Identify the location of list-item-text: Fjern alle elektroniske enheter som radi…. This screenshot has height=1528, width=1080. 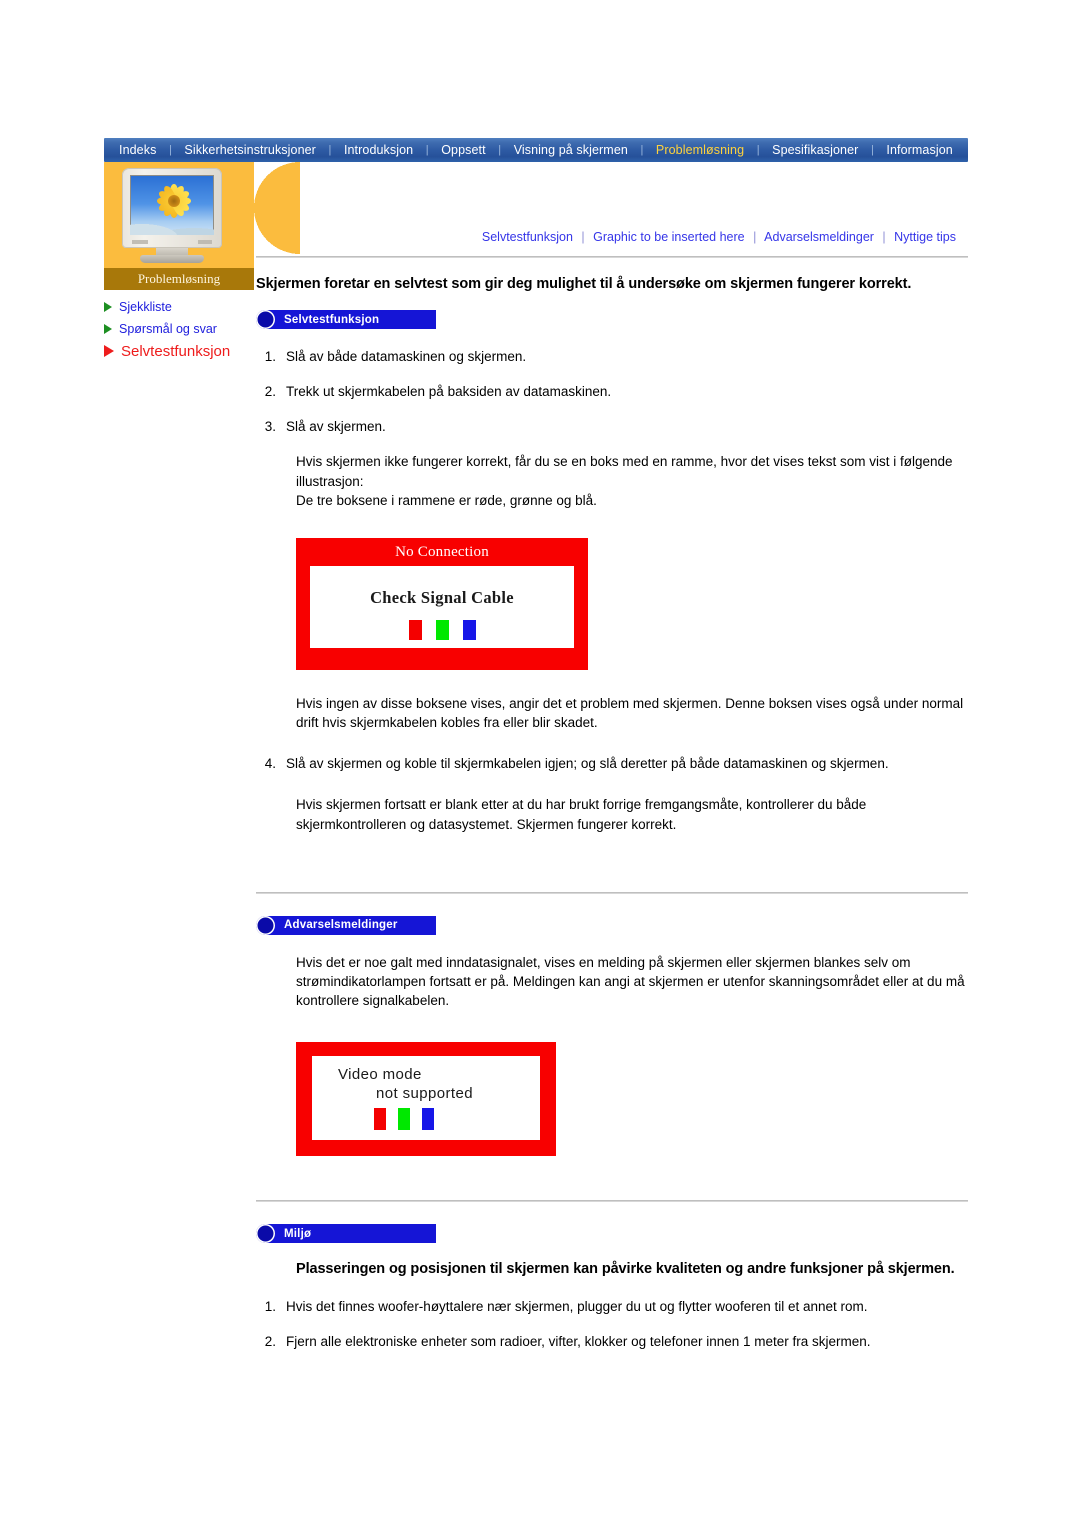
(578, 1342).